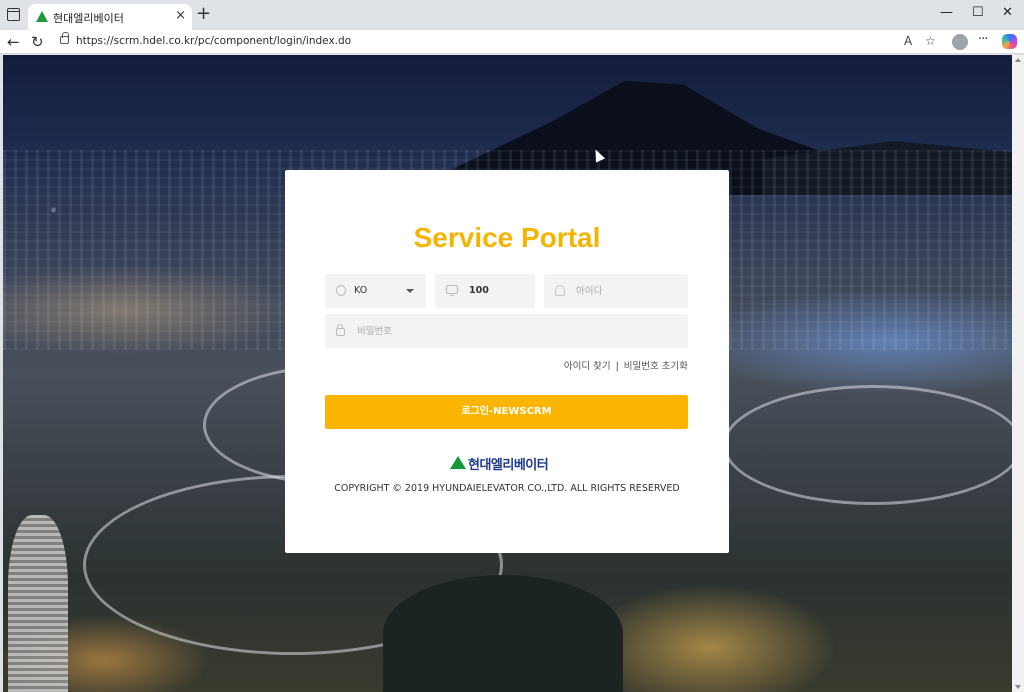 Image resolution: width=1024 pixels, height=692 pixels. Describe the element at coordinates (512, 15) in the screenshot. I see `browser-tab-bar: 현대엘리베이터 × + — ☐ ✕` at that location.